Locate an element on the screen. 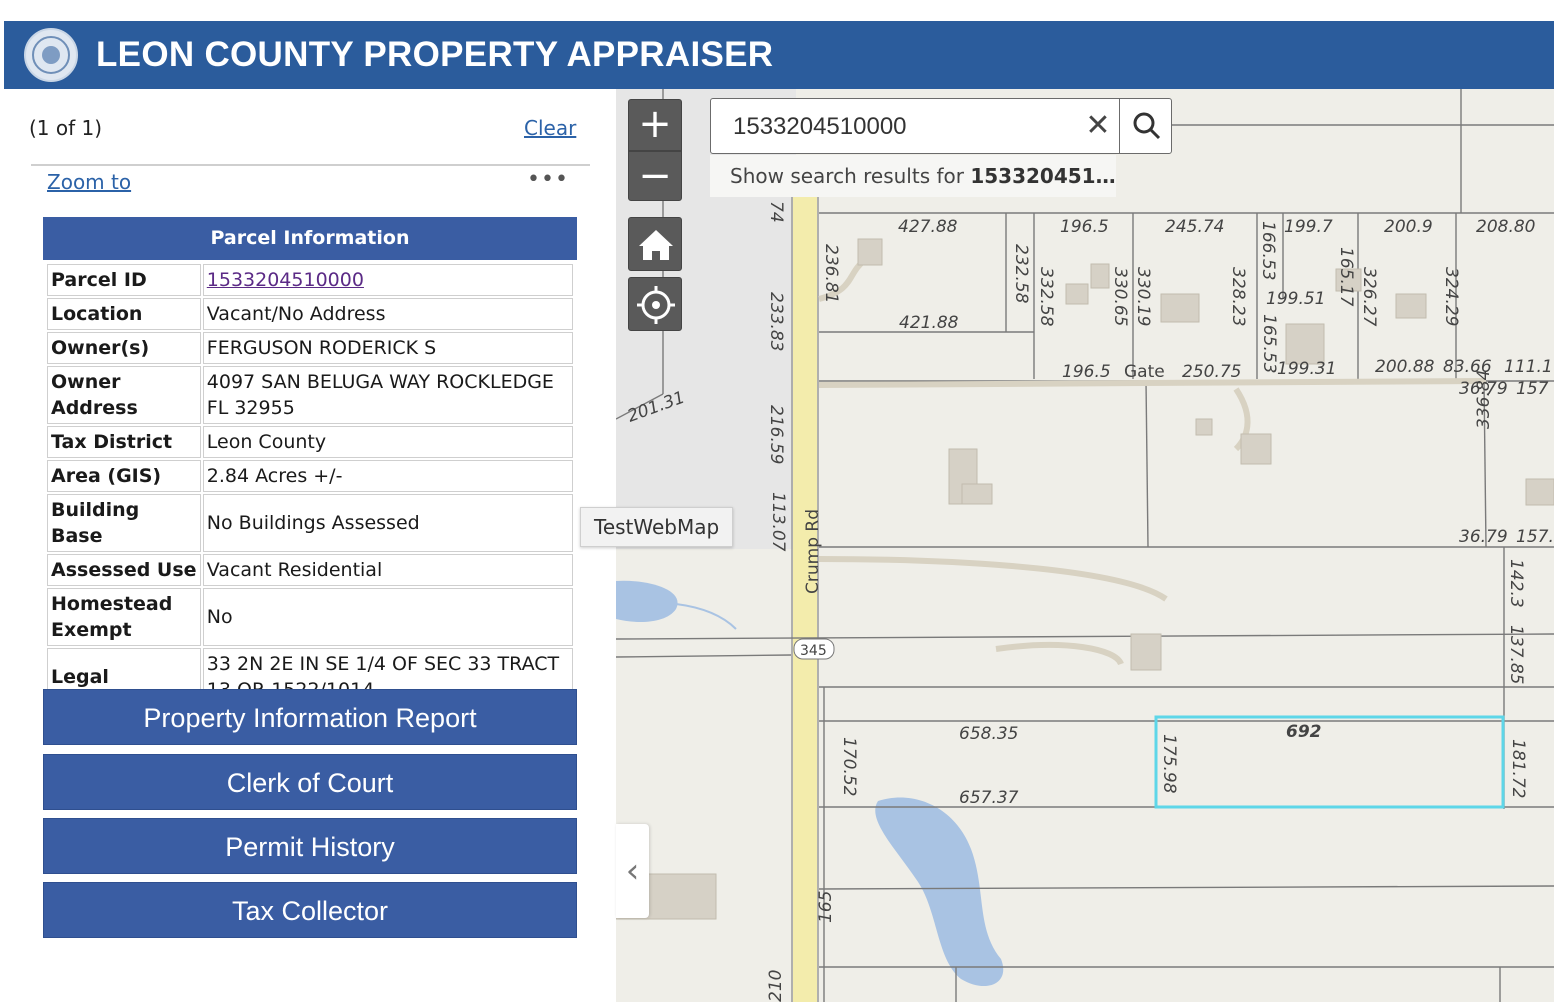 The height and width of the screenshot is (1002, 1554). row-key: Owner(s) is located at coordinates (124, 348).